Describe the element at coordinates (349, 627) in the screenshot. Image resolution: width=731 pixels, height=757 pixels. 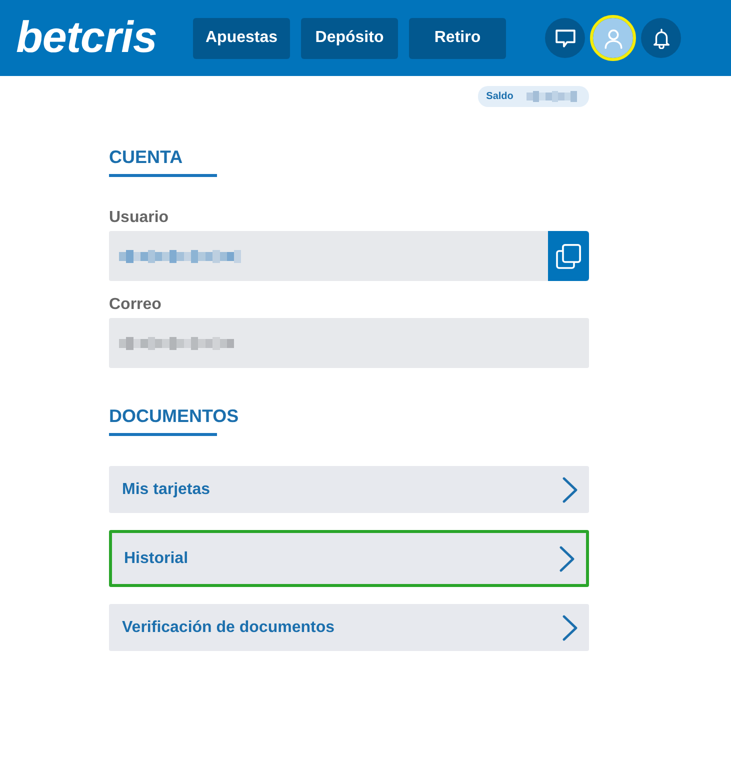
I see `menu-item: Verificación de documentos` at that location.